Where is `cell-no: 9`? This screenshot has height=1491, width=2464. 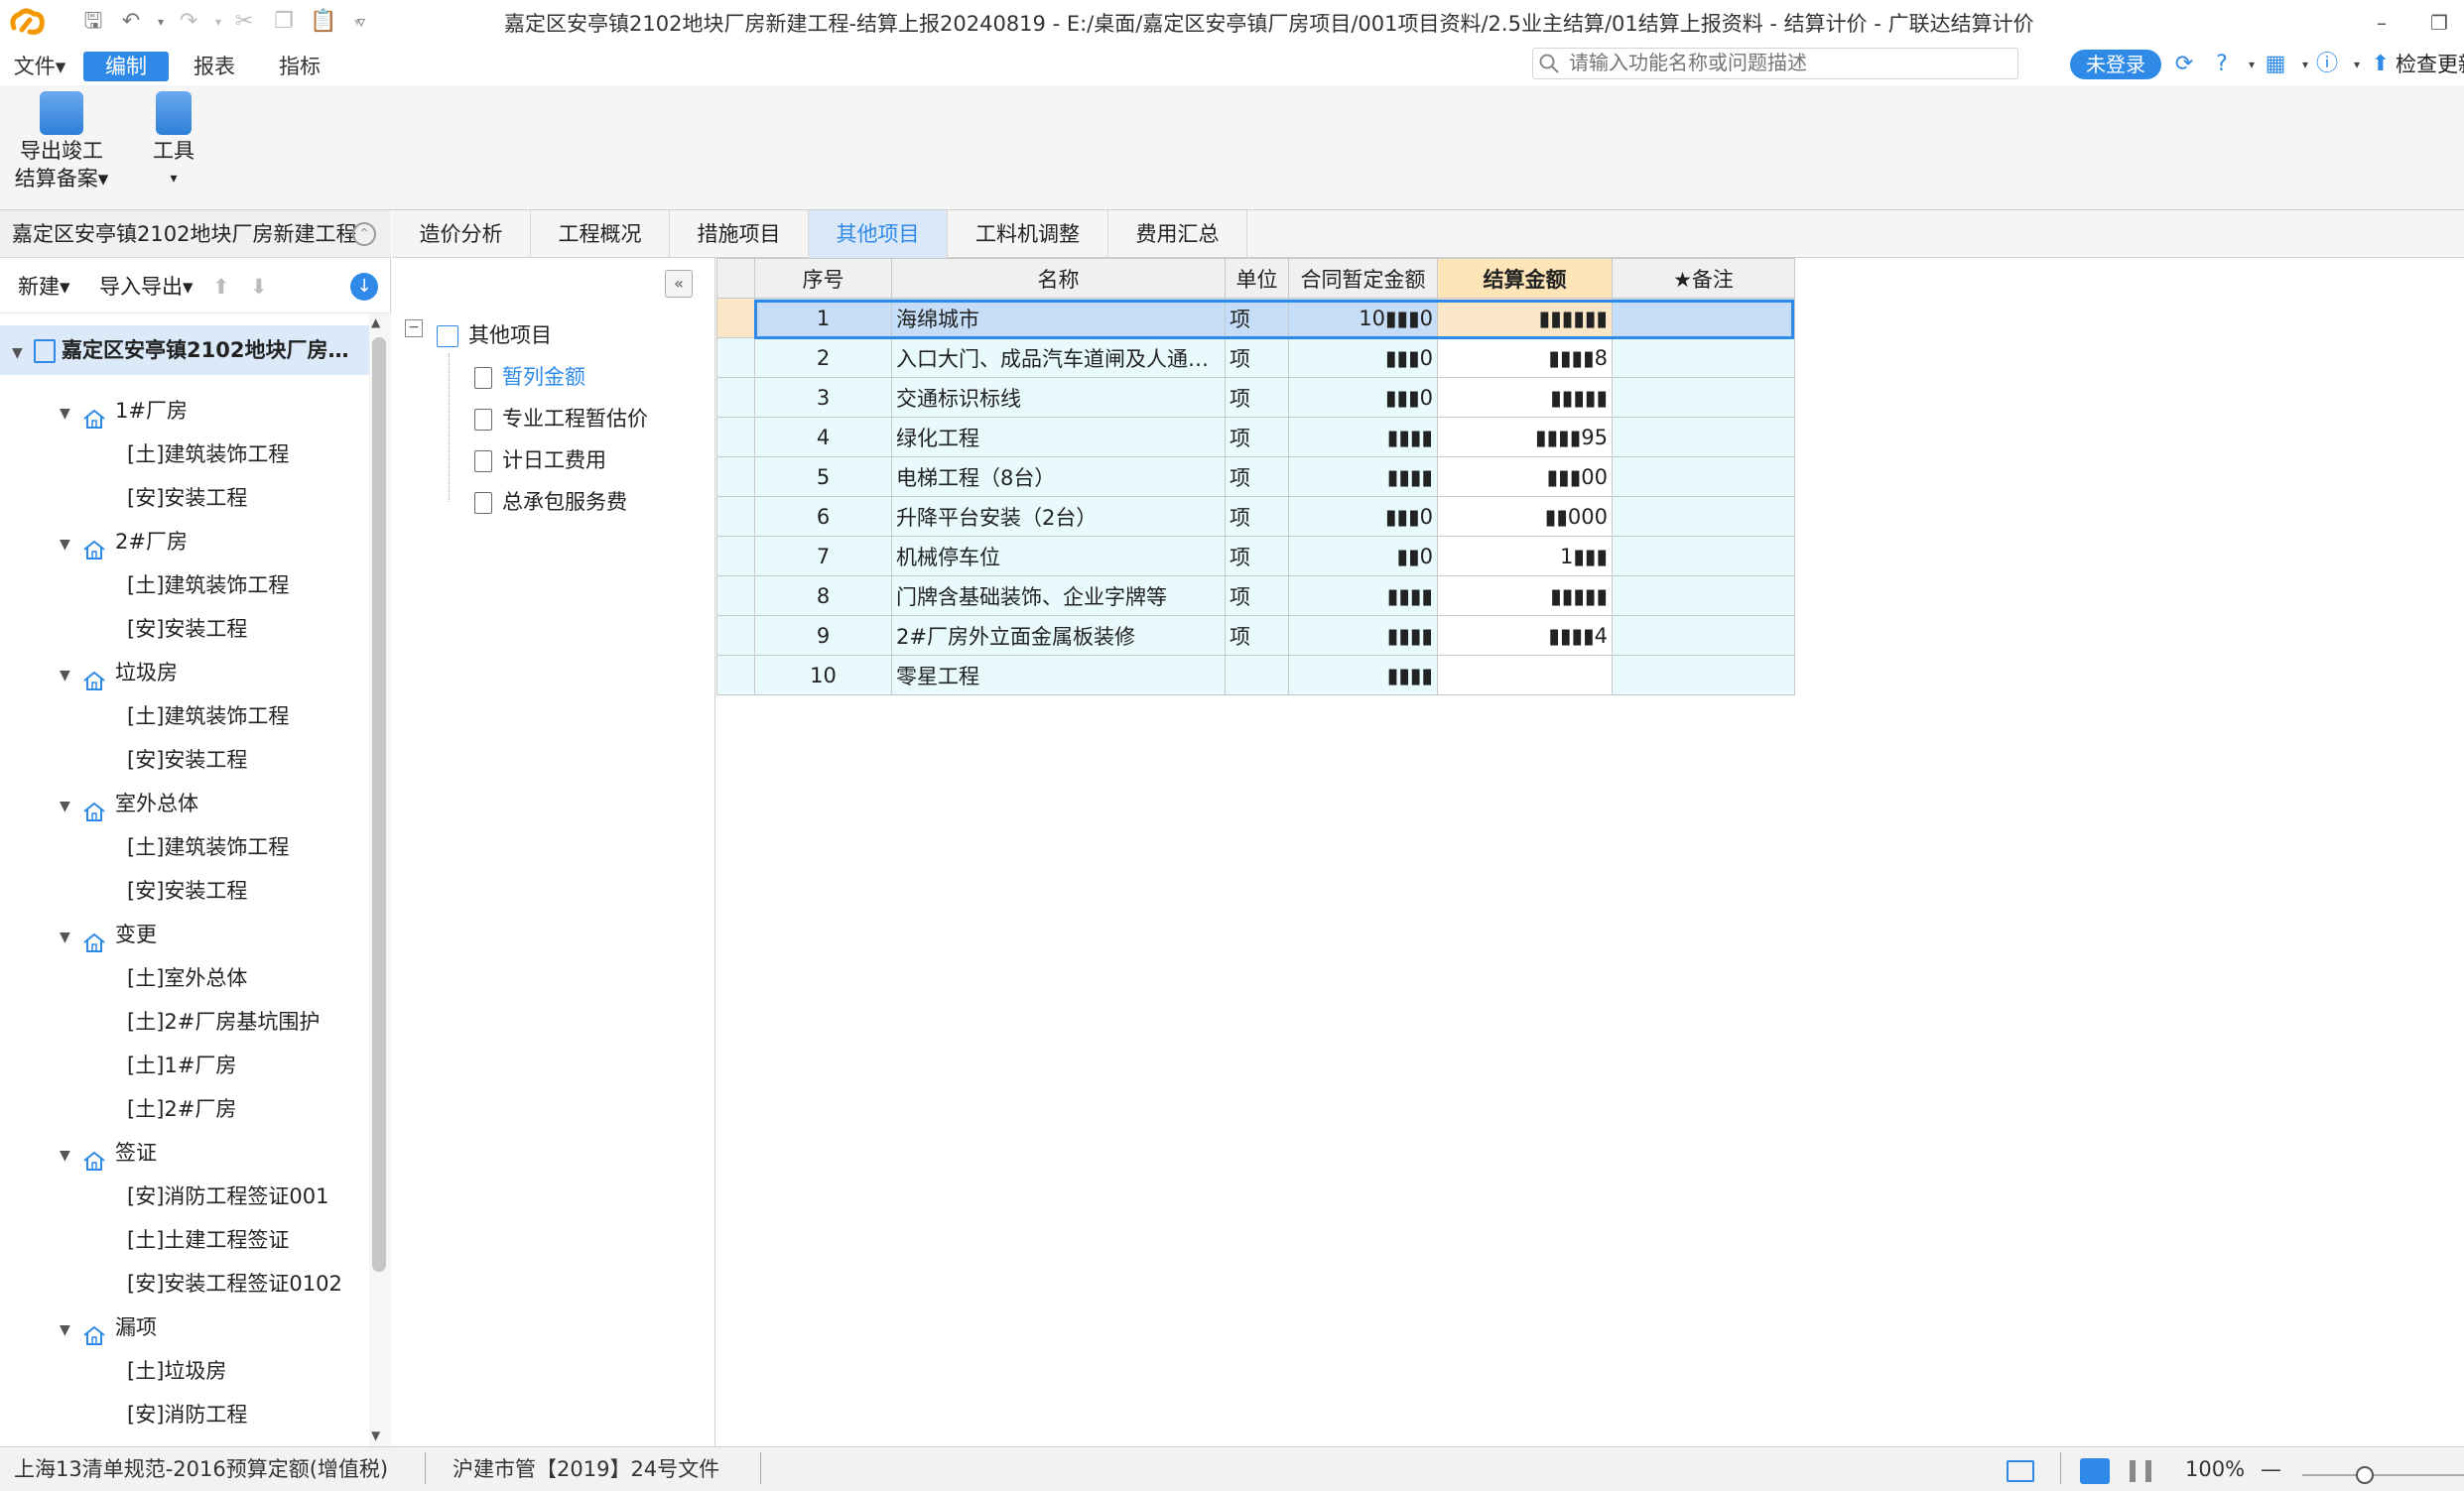
cell-no: 9 is located at coordinates (823, 635).